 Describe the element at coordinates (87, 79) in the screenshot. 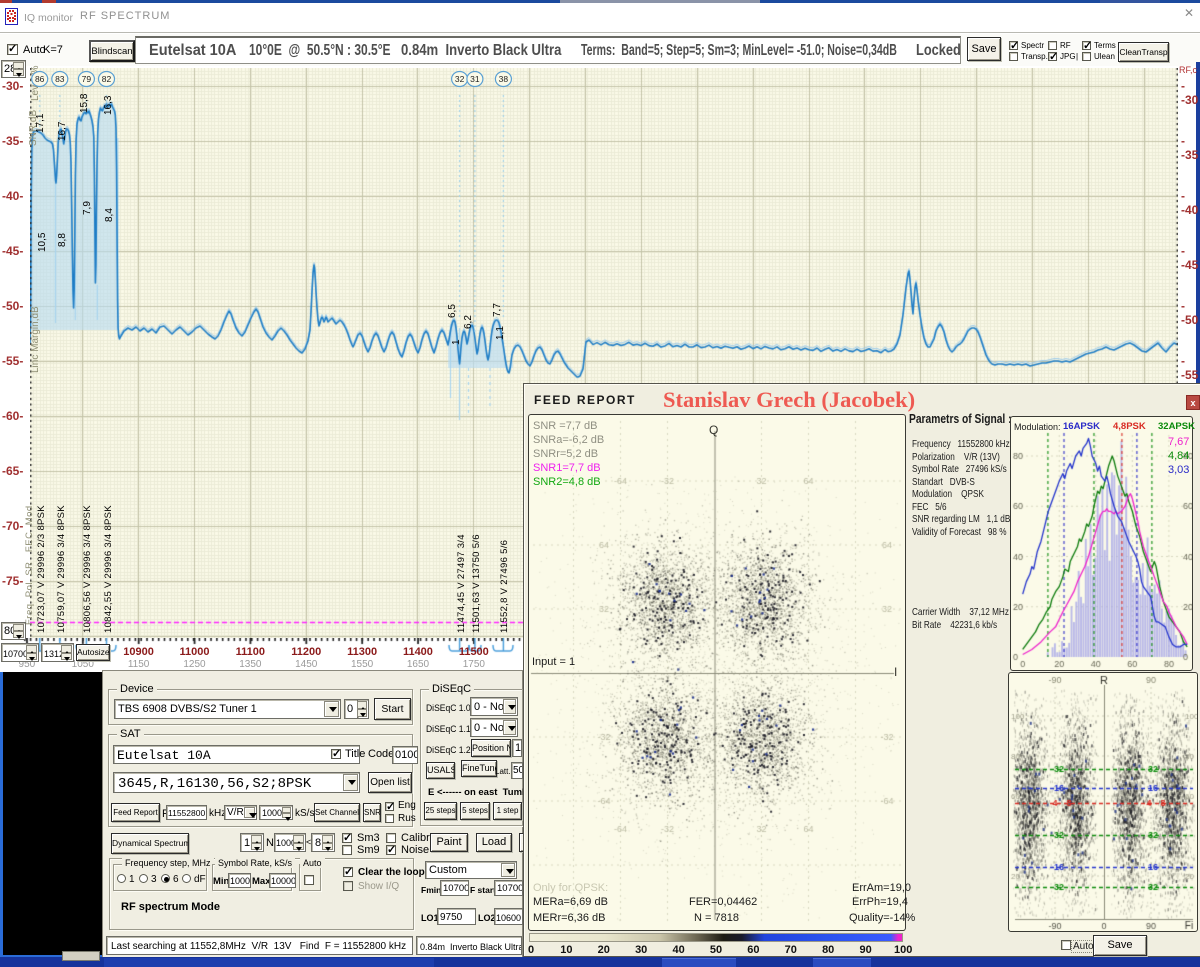

I see `svg-text: 79` at that location.